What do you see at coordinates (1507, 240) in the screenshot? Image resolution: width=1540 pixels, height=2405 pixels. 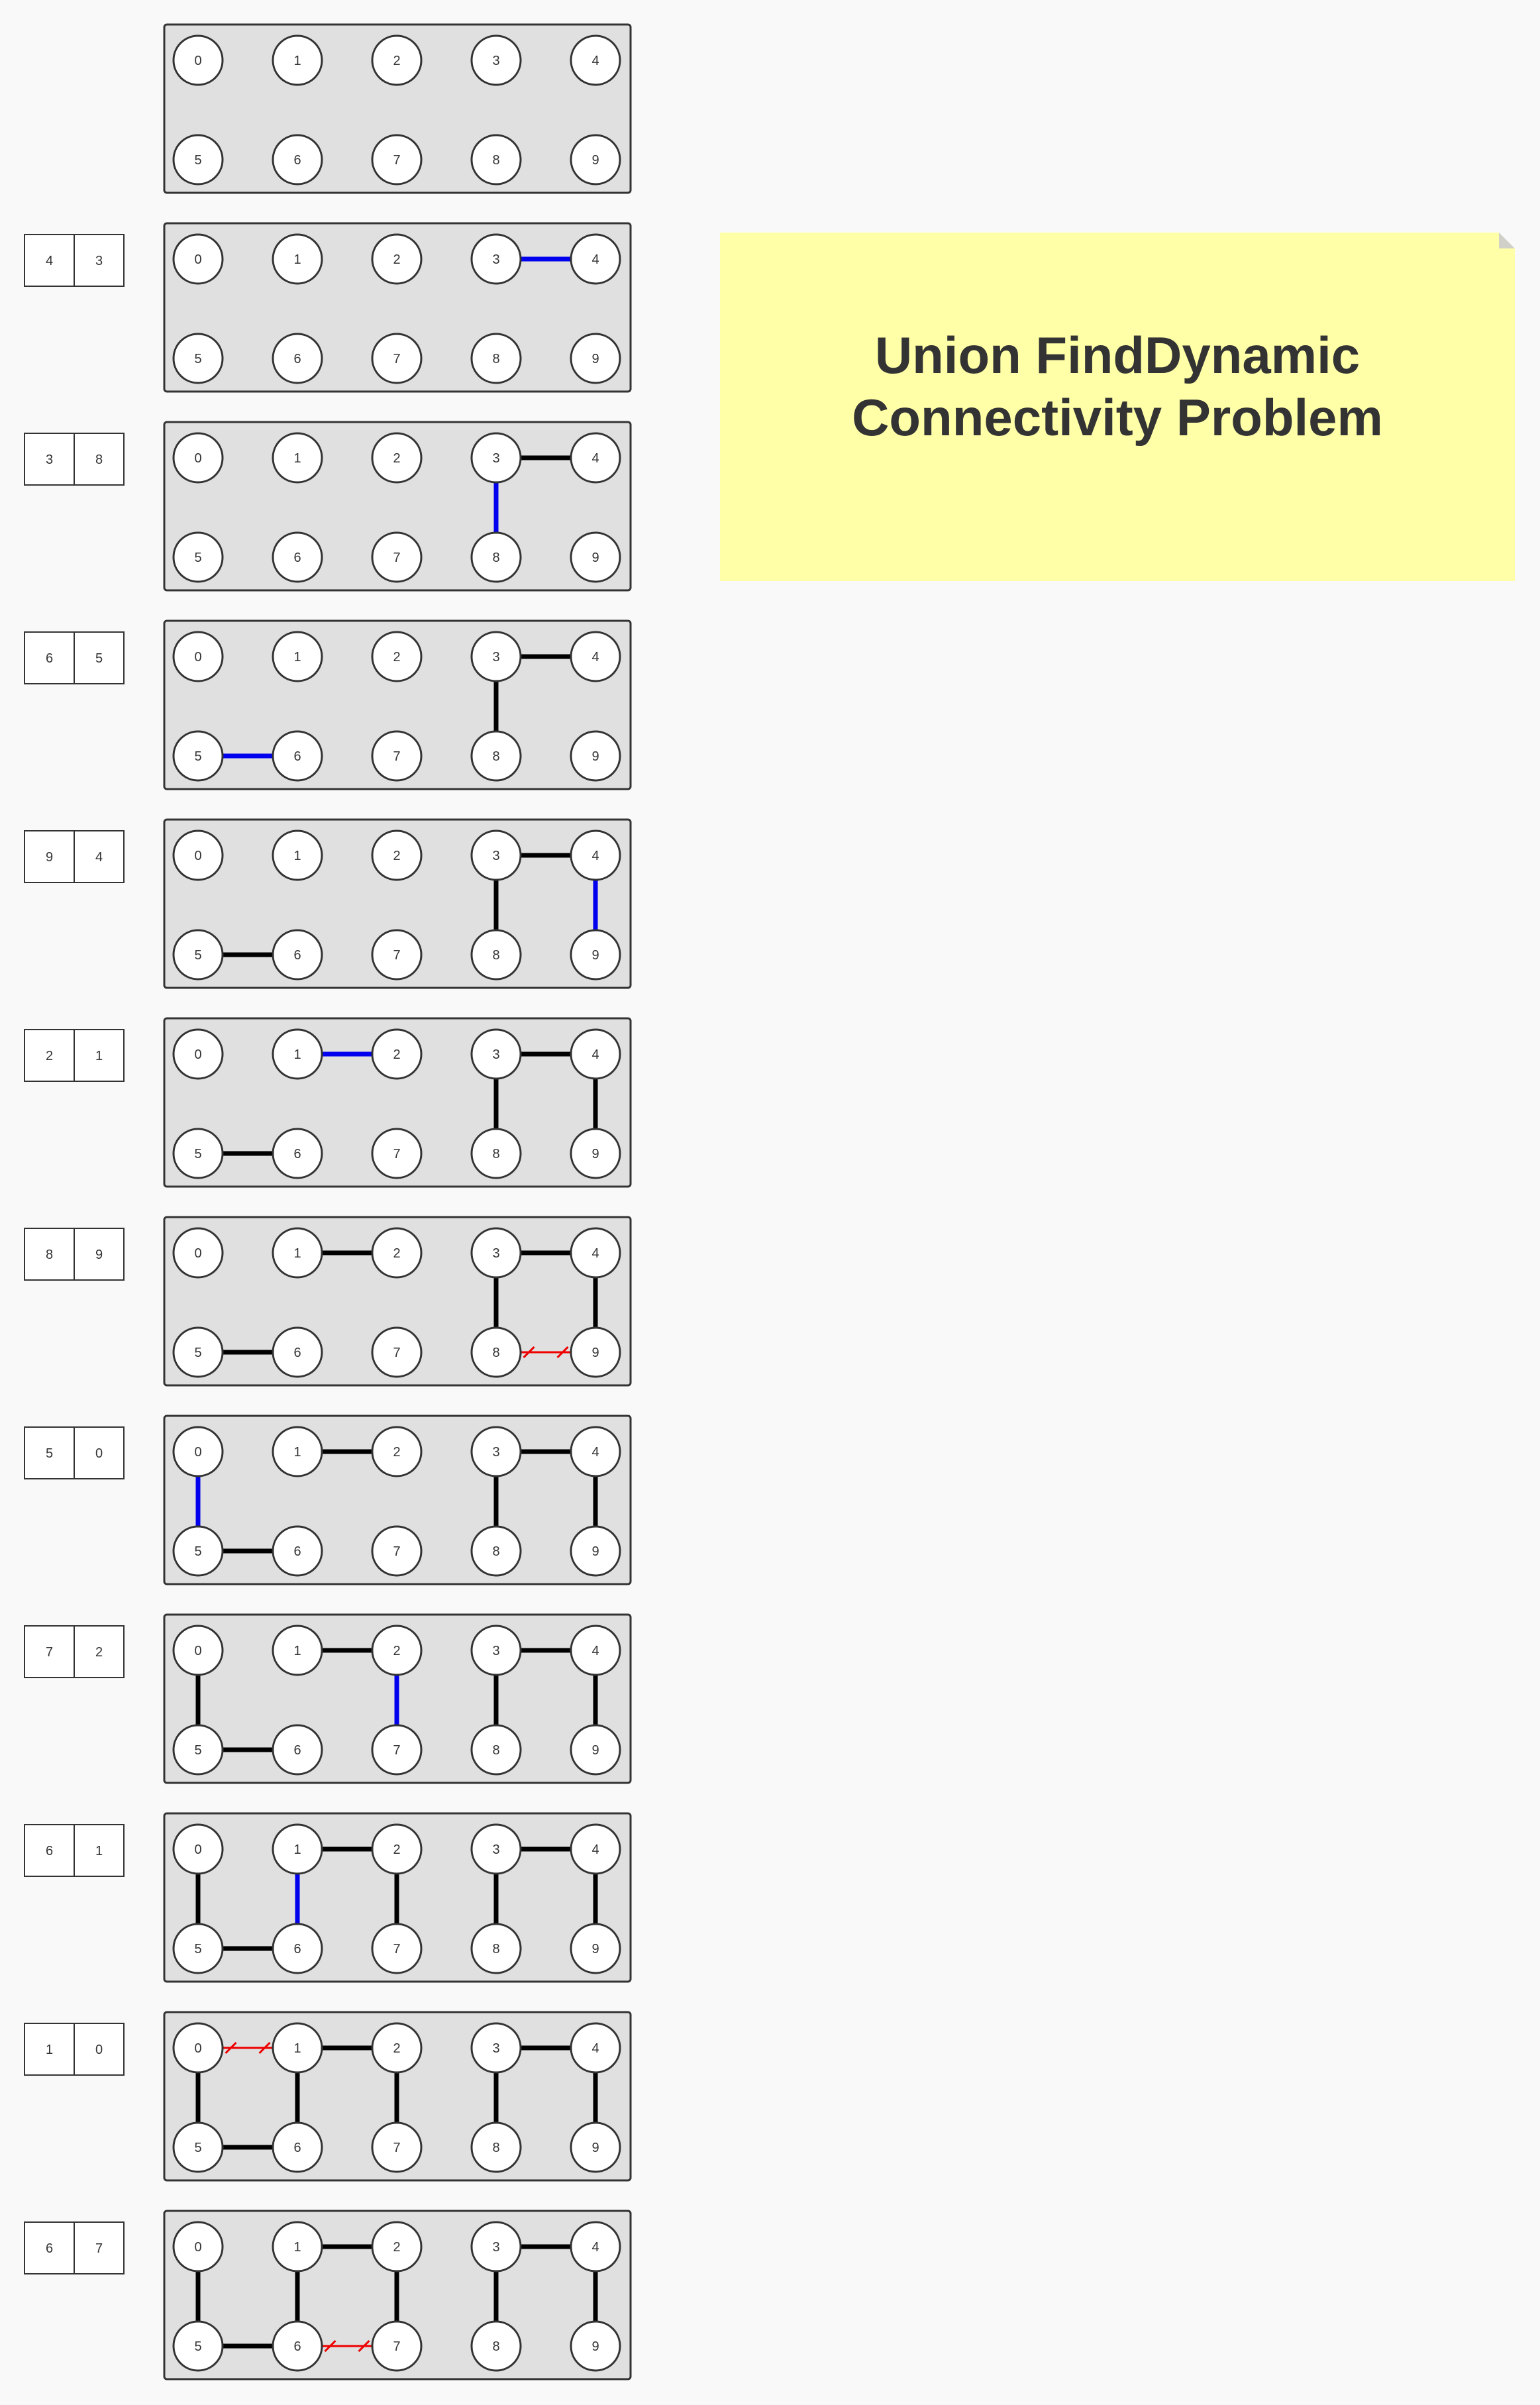 I see `sticky-note-fold` at bounding box center [1507, 240].